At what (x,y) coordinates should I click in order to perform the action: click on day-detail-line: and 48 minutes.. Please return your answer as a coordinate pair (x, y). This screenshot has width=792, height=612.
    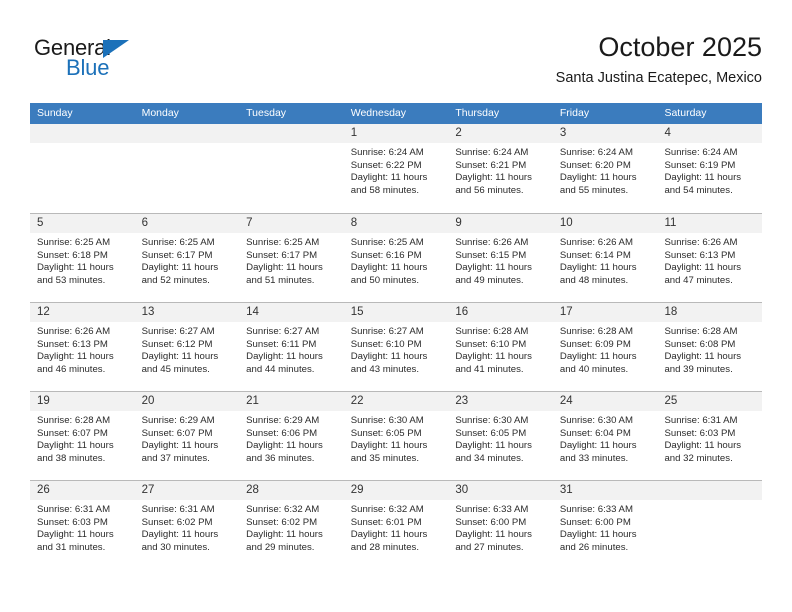
    Looking at the image, I should click on (594, 280).